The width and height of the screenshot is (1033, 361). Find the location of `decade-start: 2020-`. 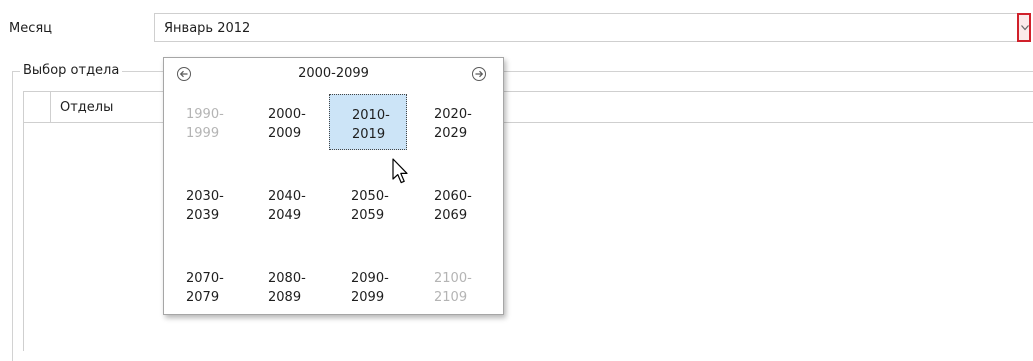

decade-start: 2020- is located at coordinates (453, 114).